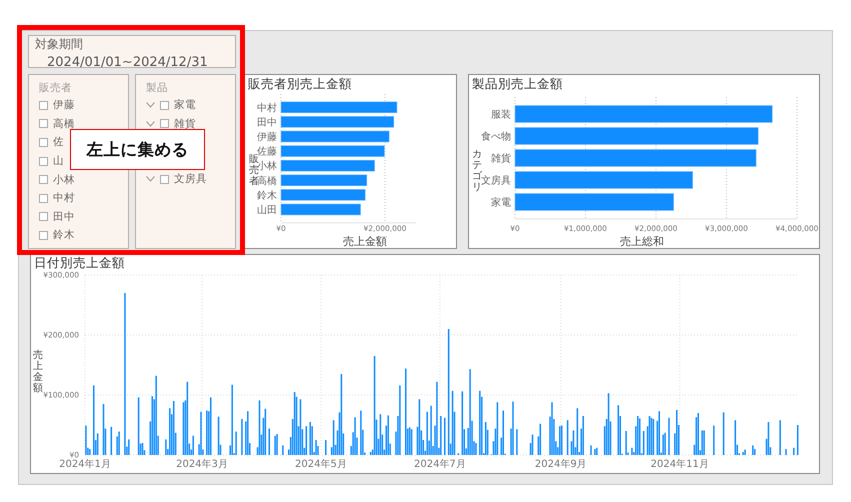  Describe the element at coordinates (254, 170) in the screenshot. I see `axis-title: 販売者` at that location.